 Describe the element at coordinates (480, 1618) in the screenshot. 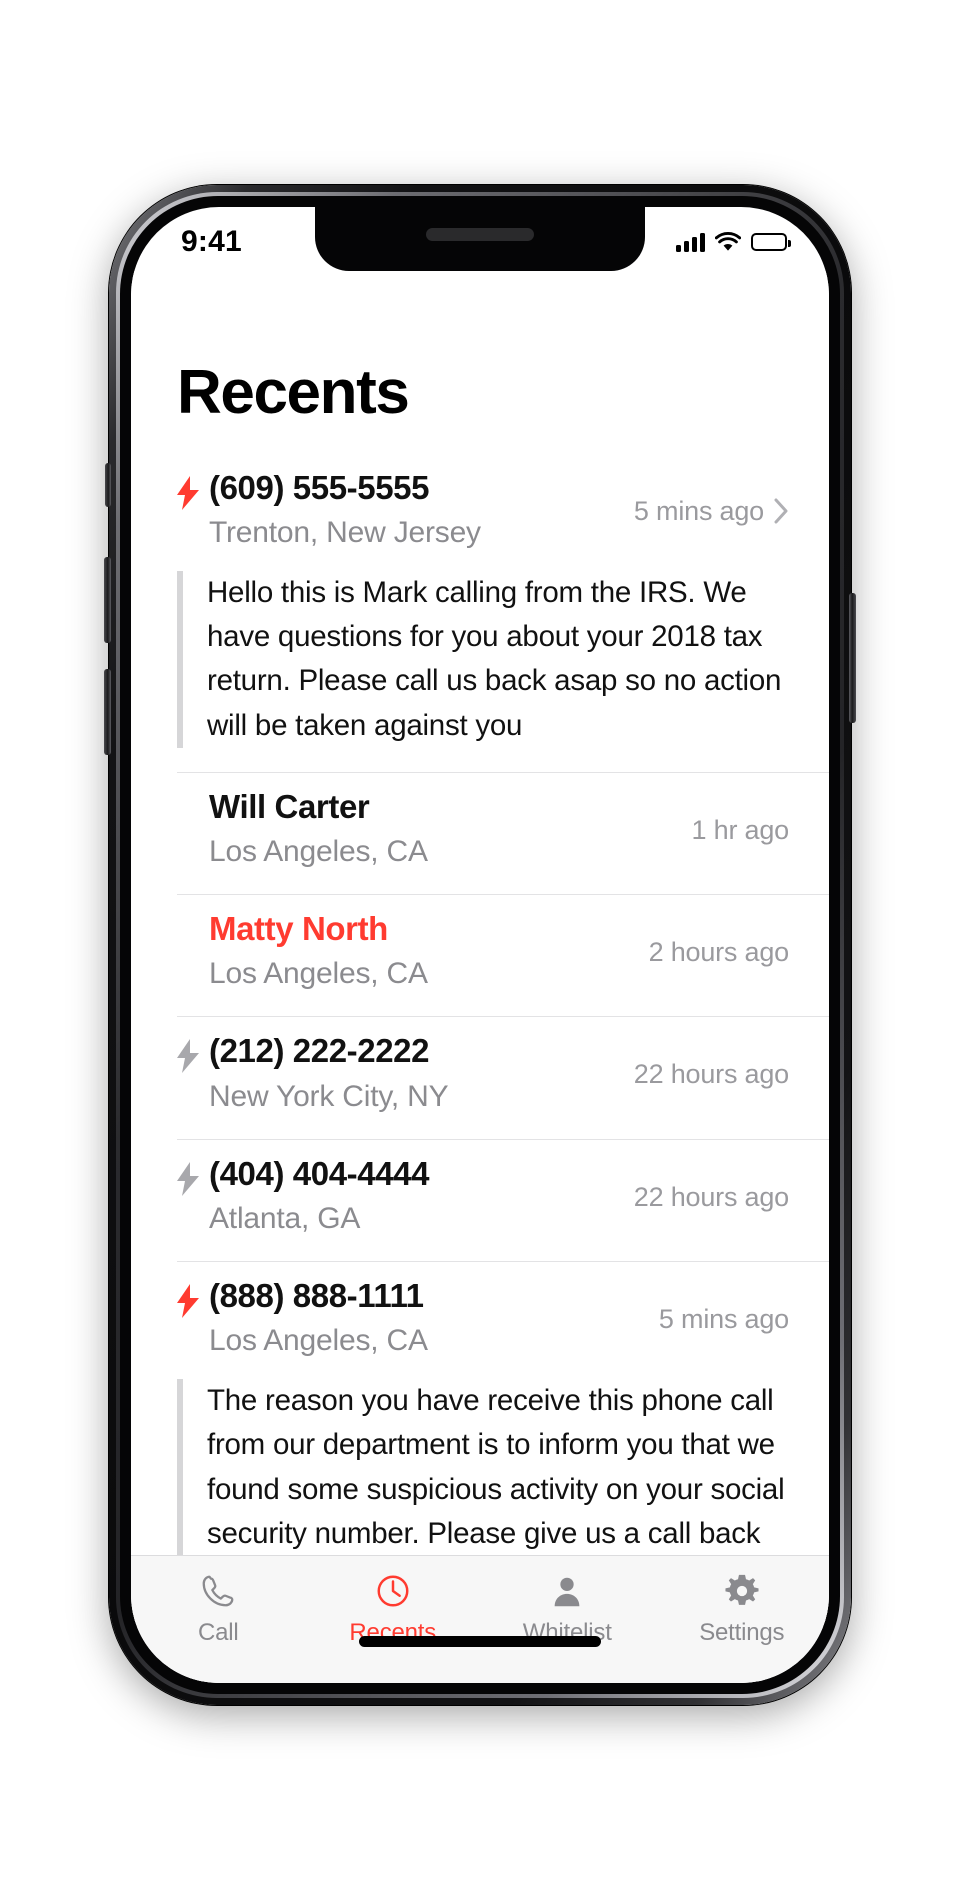

I see `bottom-tab-bar: Call Recents Whitelist Settings` at that location.